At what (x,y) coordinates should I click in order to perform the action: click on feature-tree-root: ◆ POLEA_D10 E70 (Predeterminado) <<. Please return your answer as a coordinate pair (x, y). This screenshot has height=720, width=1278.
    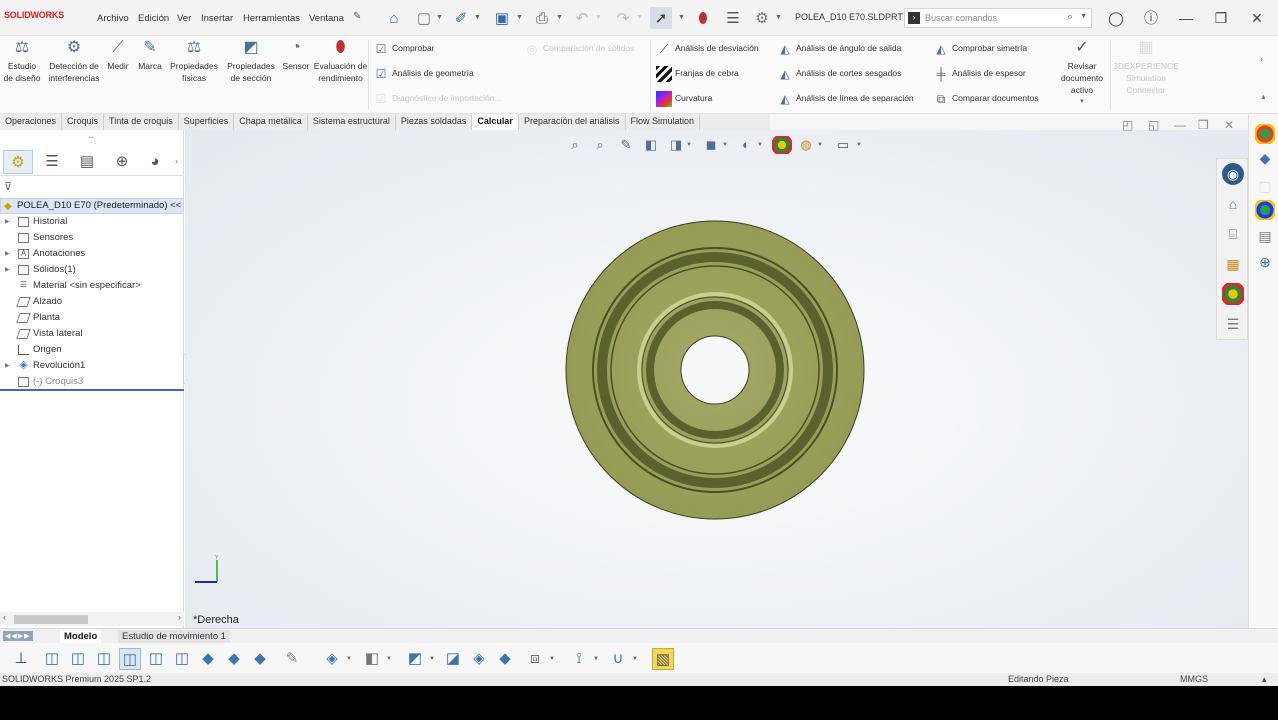
    Looking at the image, I should click on (92, 206).